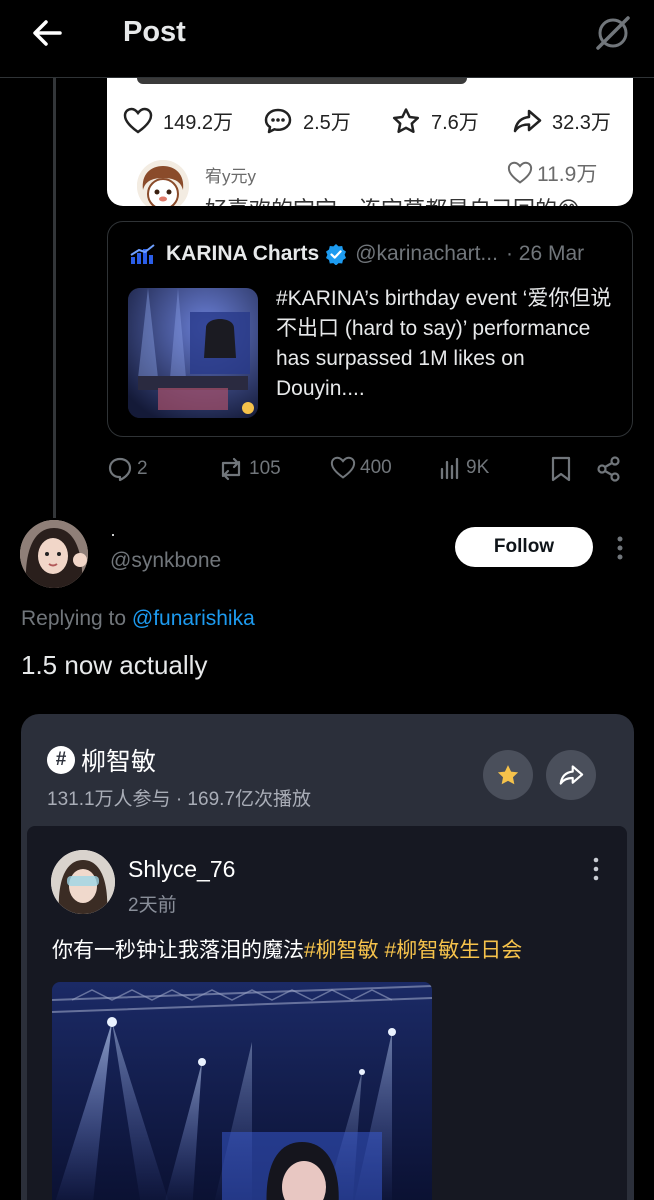  I want to click on follow-button: Follow, so click(524, 547).